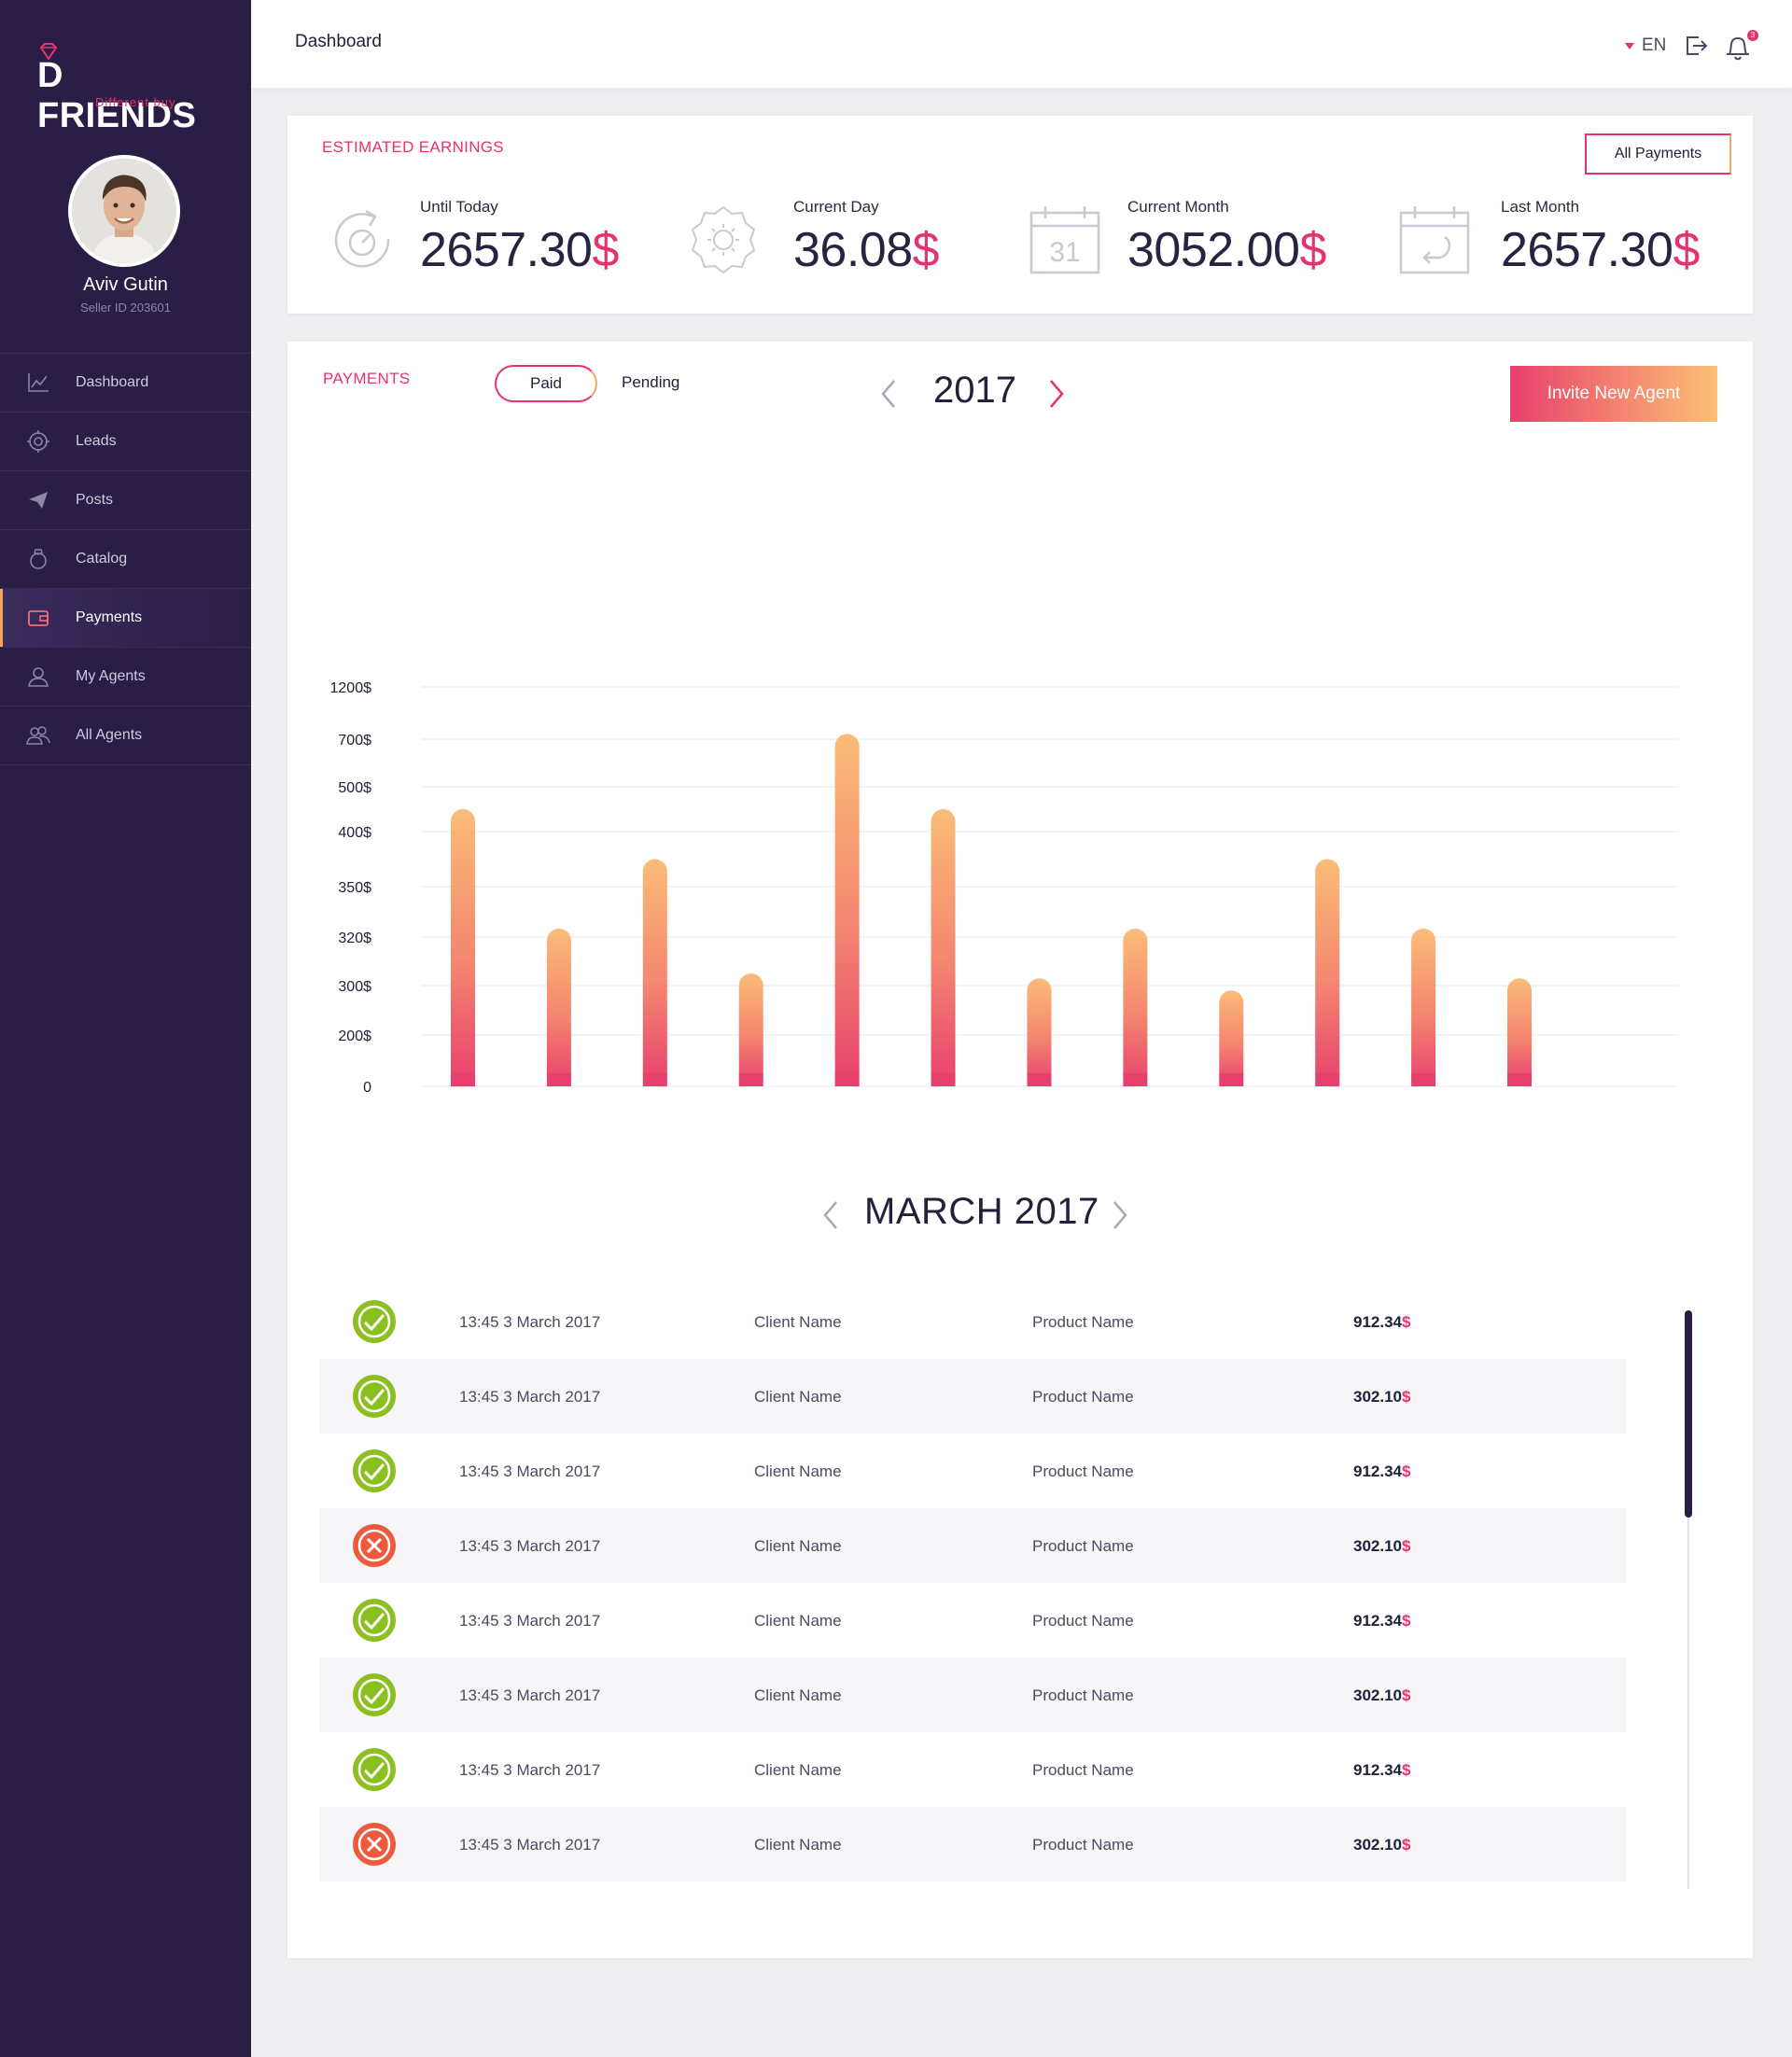 The image size is (1792, 2057). I want to click on bar-nov, so click(1423, 1007).